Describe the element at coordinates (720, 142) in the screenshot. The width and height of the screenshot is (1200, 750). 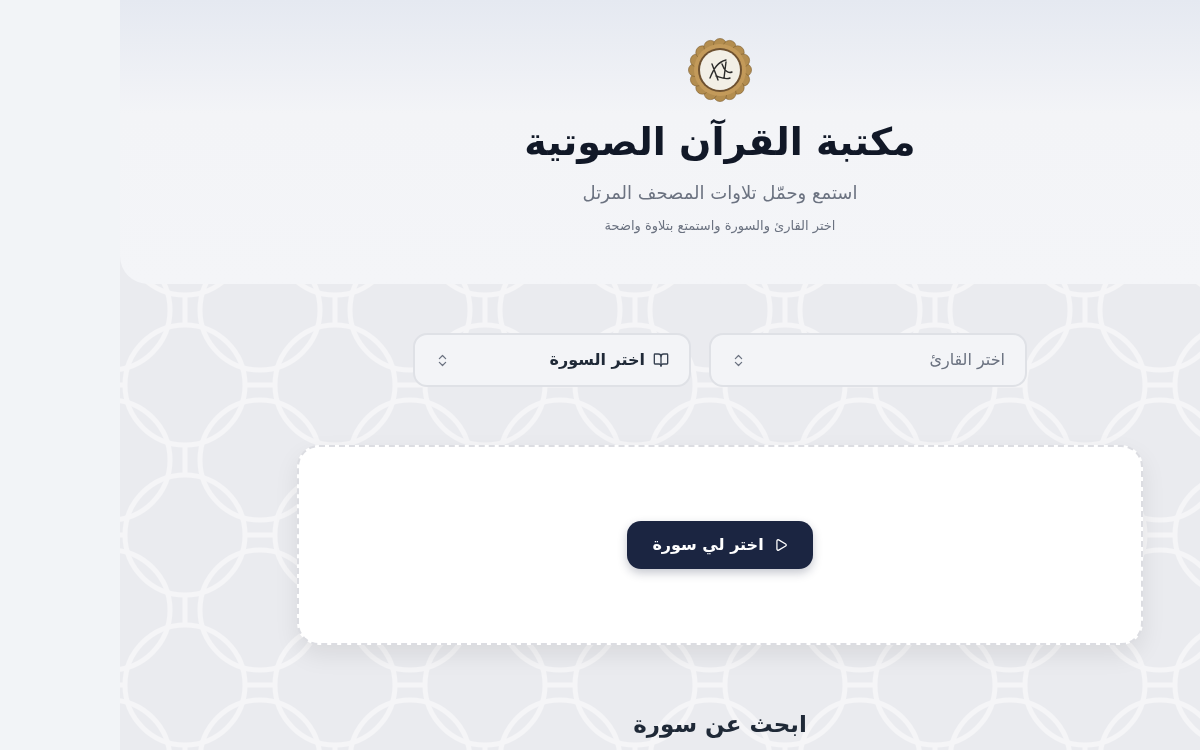
I see `page-title: مكتبة القرآن الصوتية` at that location.